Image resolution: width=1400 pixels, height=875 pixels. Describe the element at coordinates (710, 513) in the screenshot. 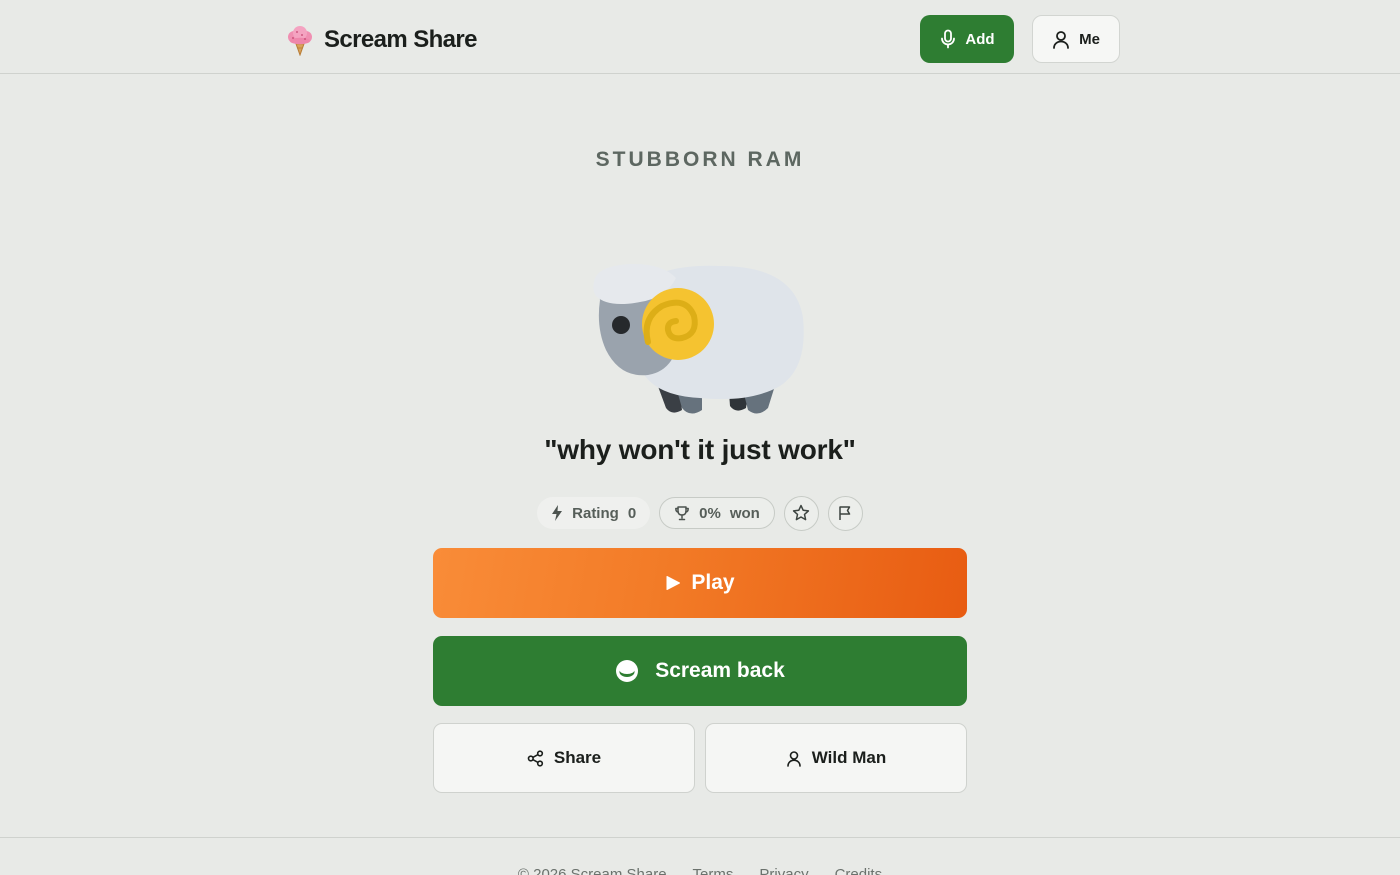

I see `win-rate-value: 0%` at that location.